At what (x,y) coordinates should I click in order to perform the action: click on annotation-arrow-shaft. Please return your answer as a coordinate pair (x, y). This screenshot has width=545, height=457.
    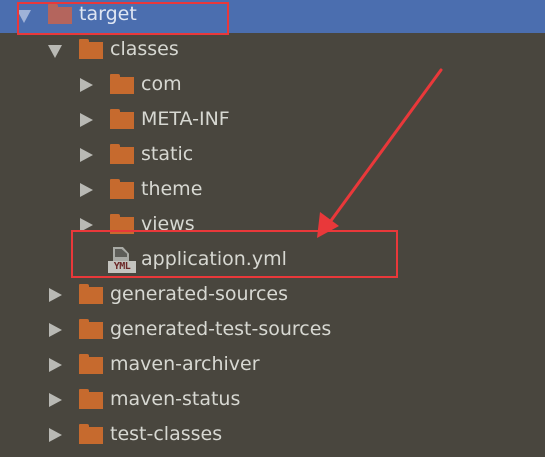
    Looking at the image, I should click on (385, 146).